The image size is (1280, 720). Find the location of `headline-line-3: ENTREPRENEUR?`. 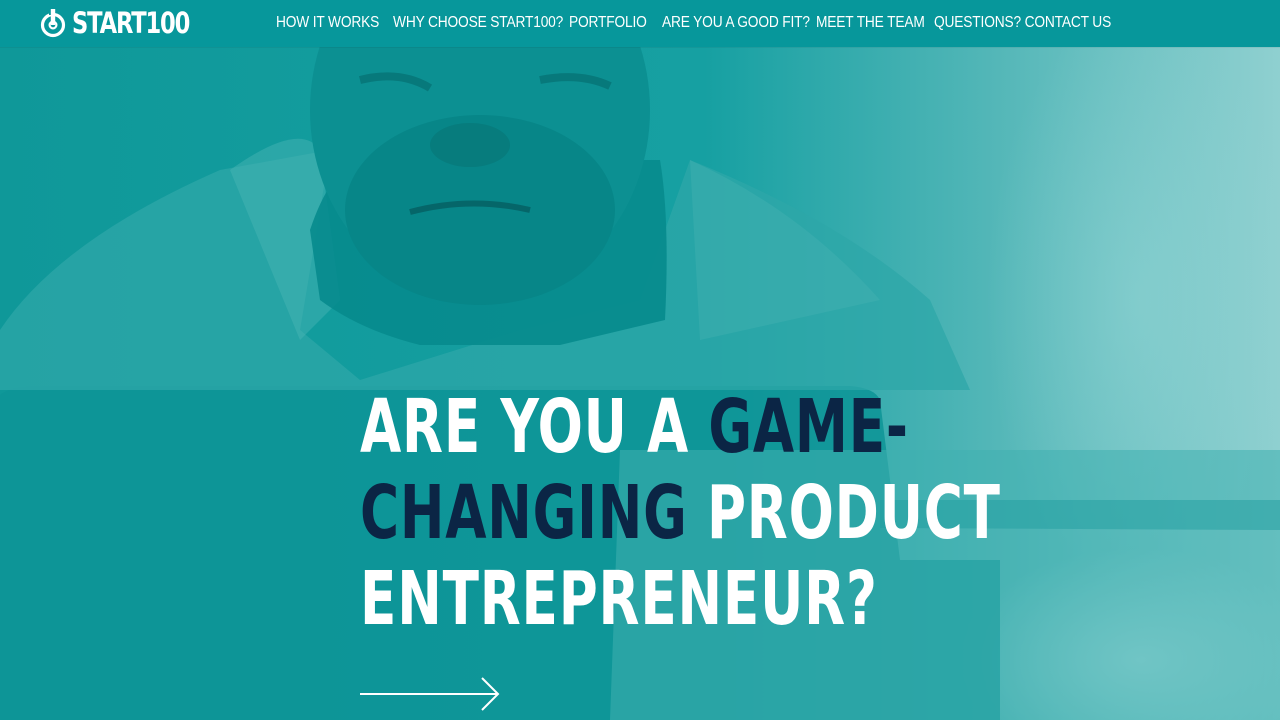

headline-line-3: ENTREPRENEUR? is located at coordinates (618, 599).